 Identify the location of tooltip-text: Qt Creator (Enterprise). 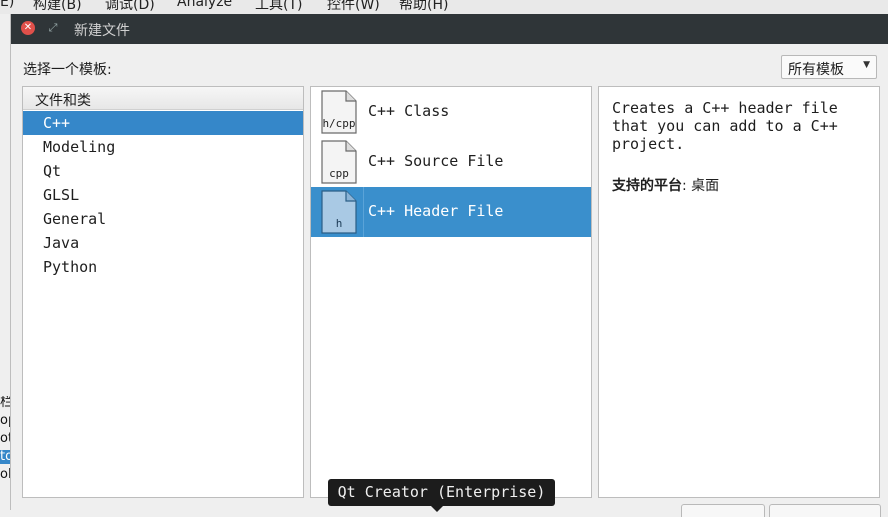
(441, 492).